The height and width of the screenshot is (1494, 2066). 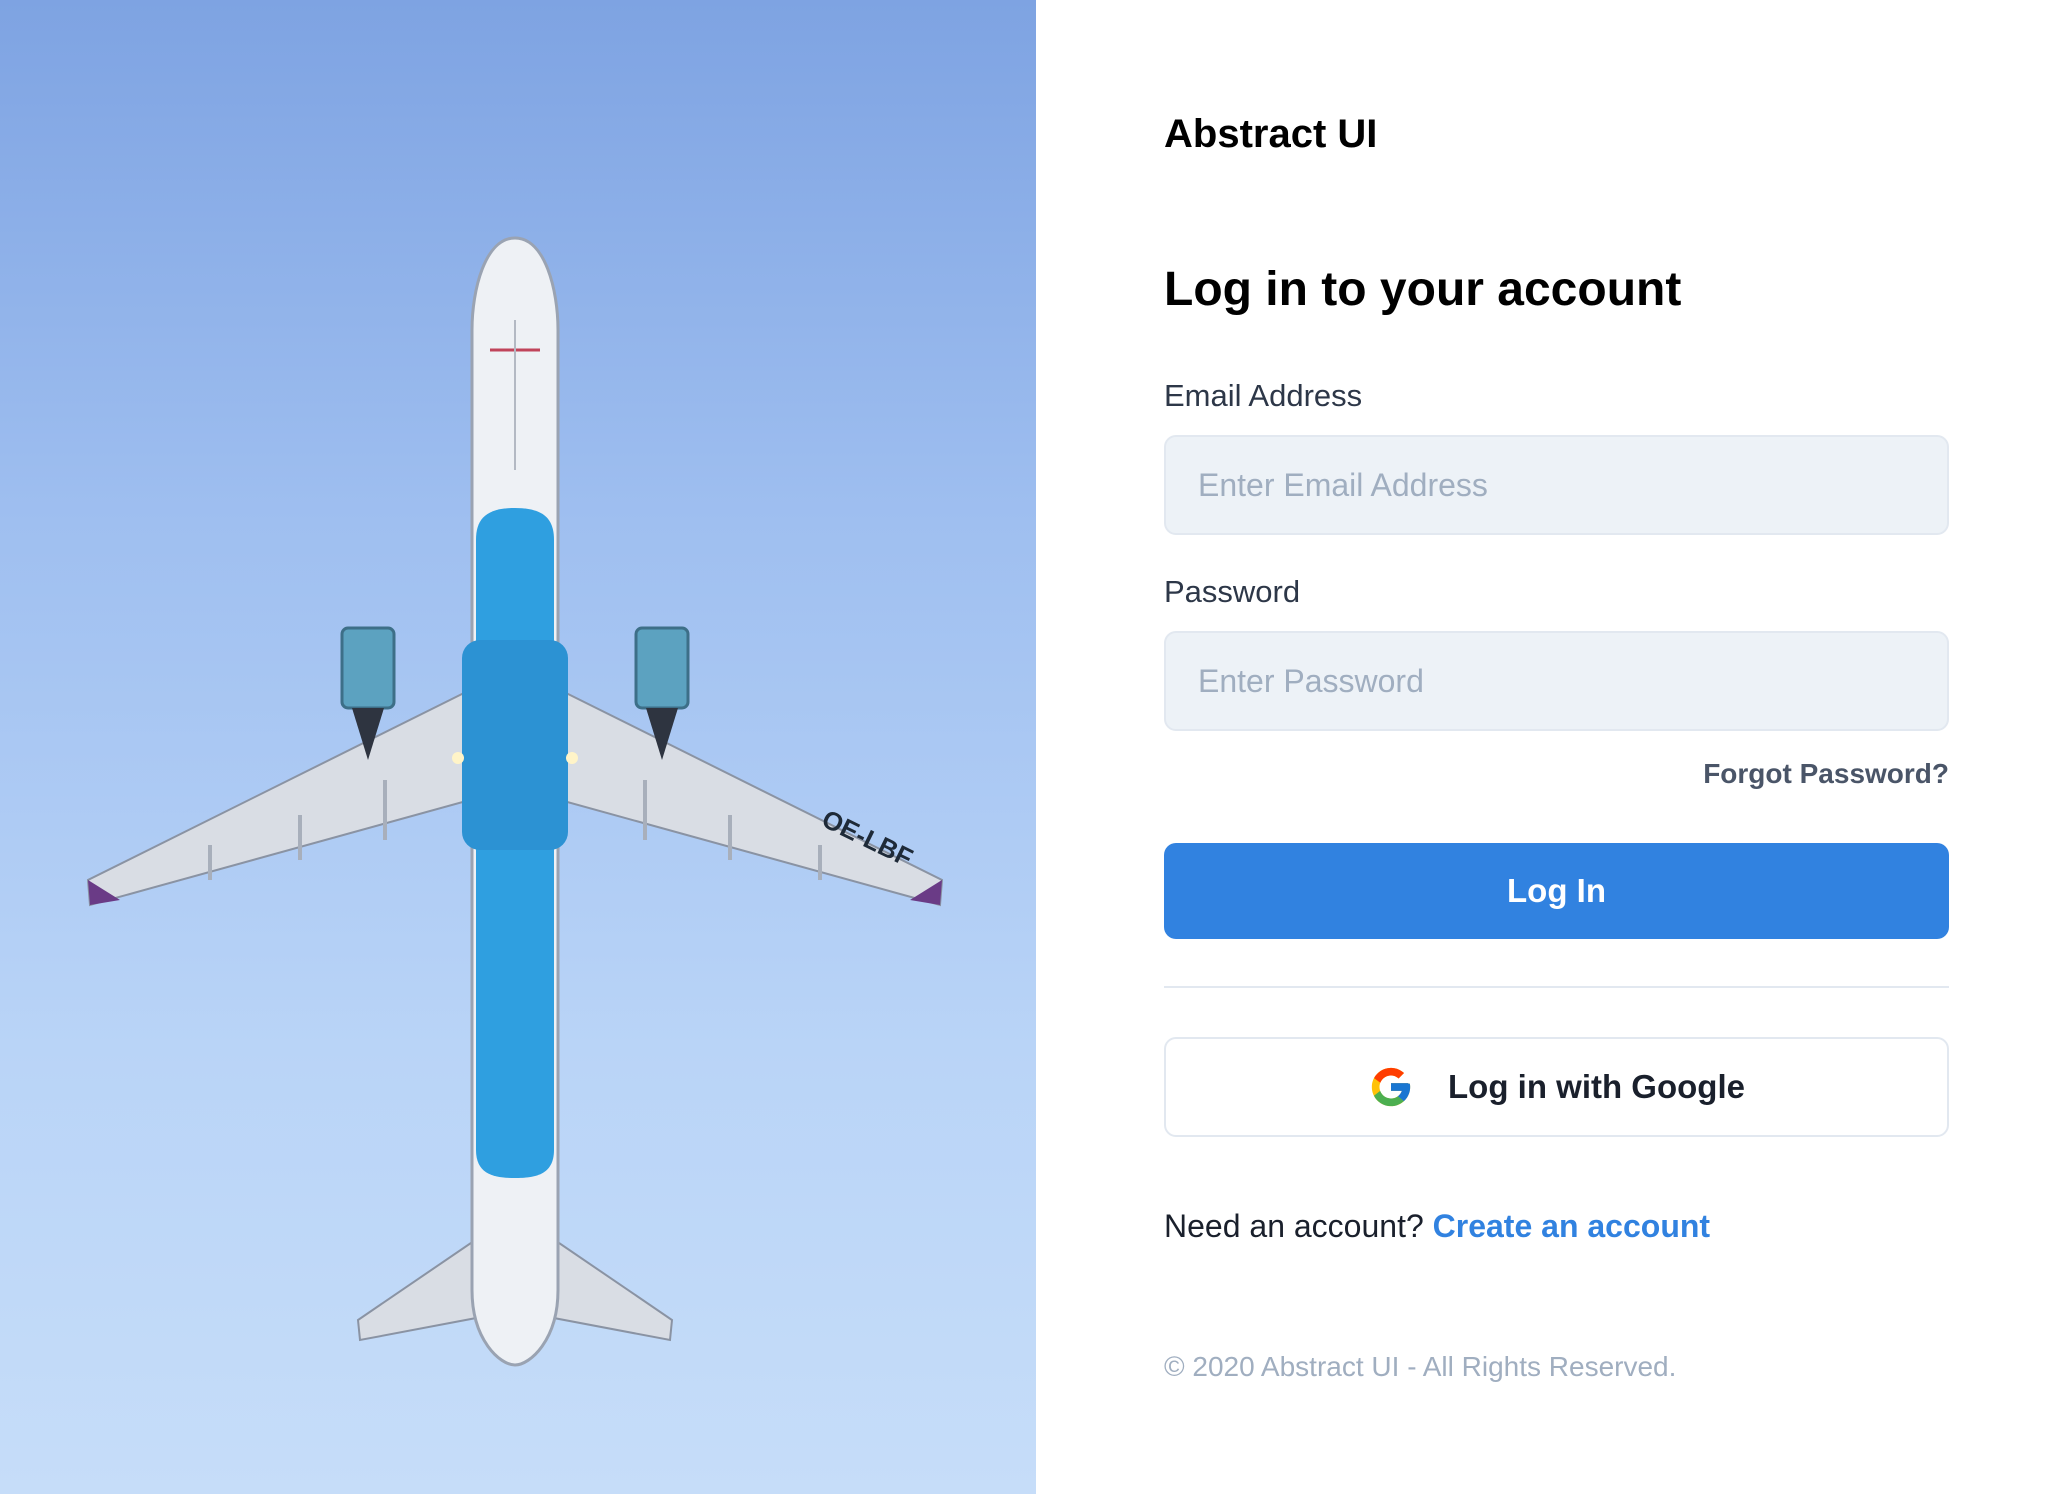 I want to click on google-login-button: Log in with Google, so click(x=1556, y=1087).